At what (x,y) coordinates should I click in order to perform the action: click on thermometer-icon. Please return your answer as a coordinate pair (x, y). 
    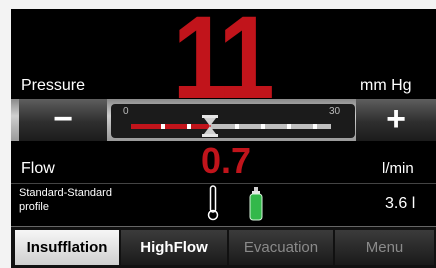
    Looking at the image, I should click on (213, 203).